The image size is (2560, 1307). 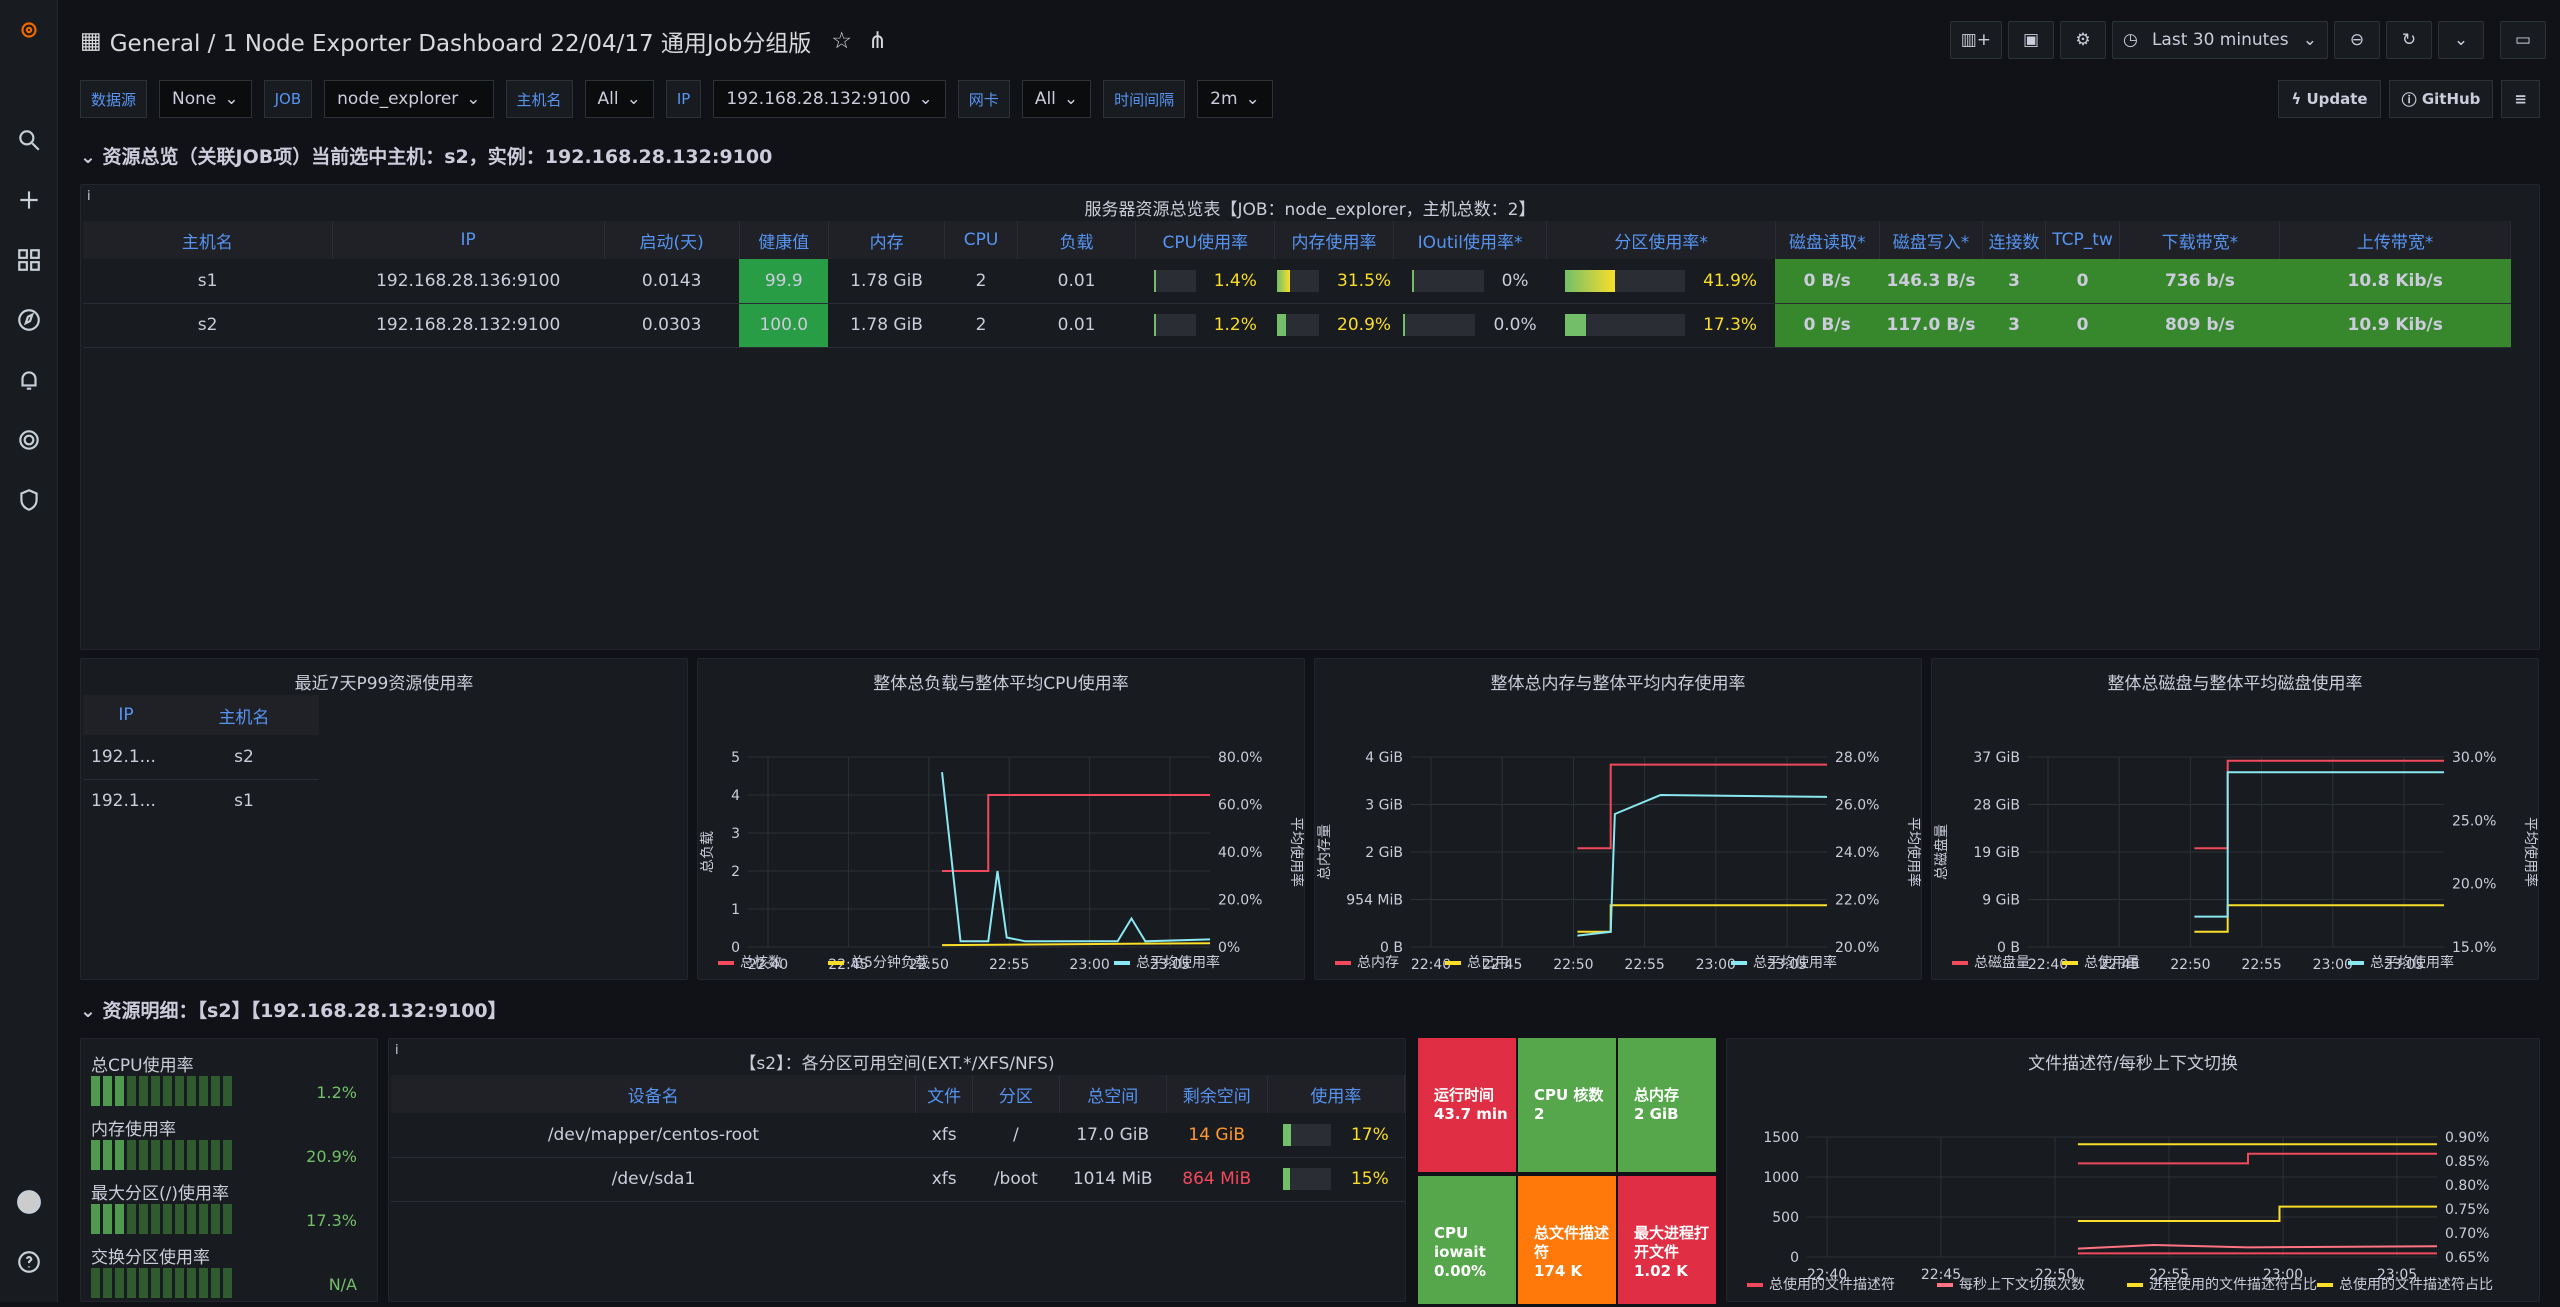 I want to click on col-header: 负载, so click(x=1077, y=240).